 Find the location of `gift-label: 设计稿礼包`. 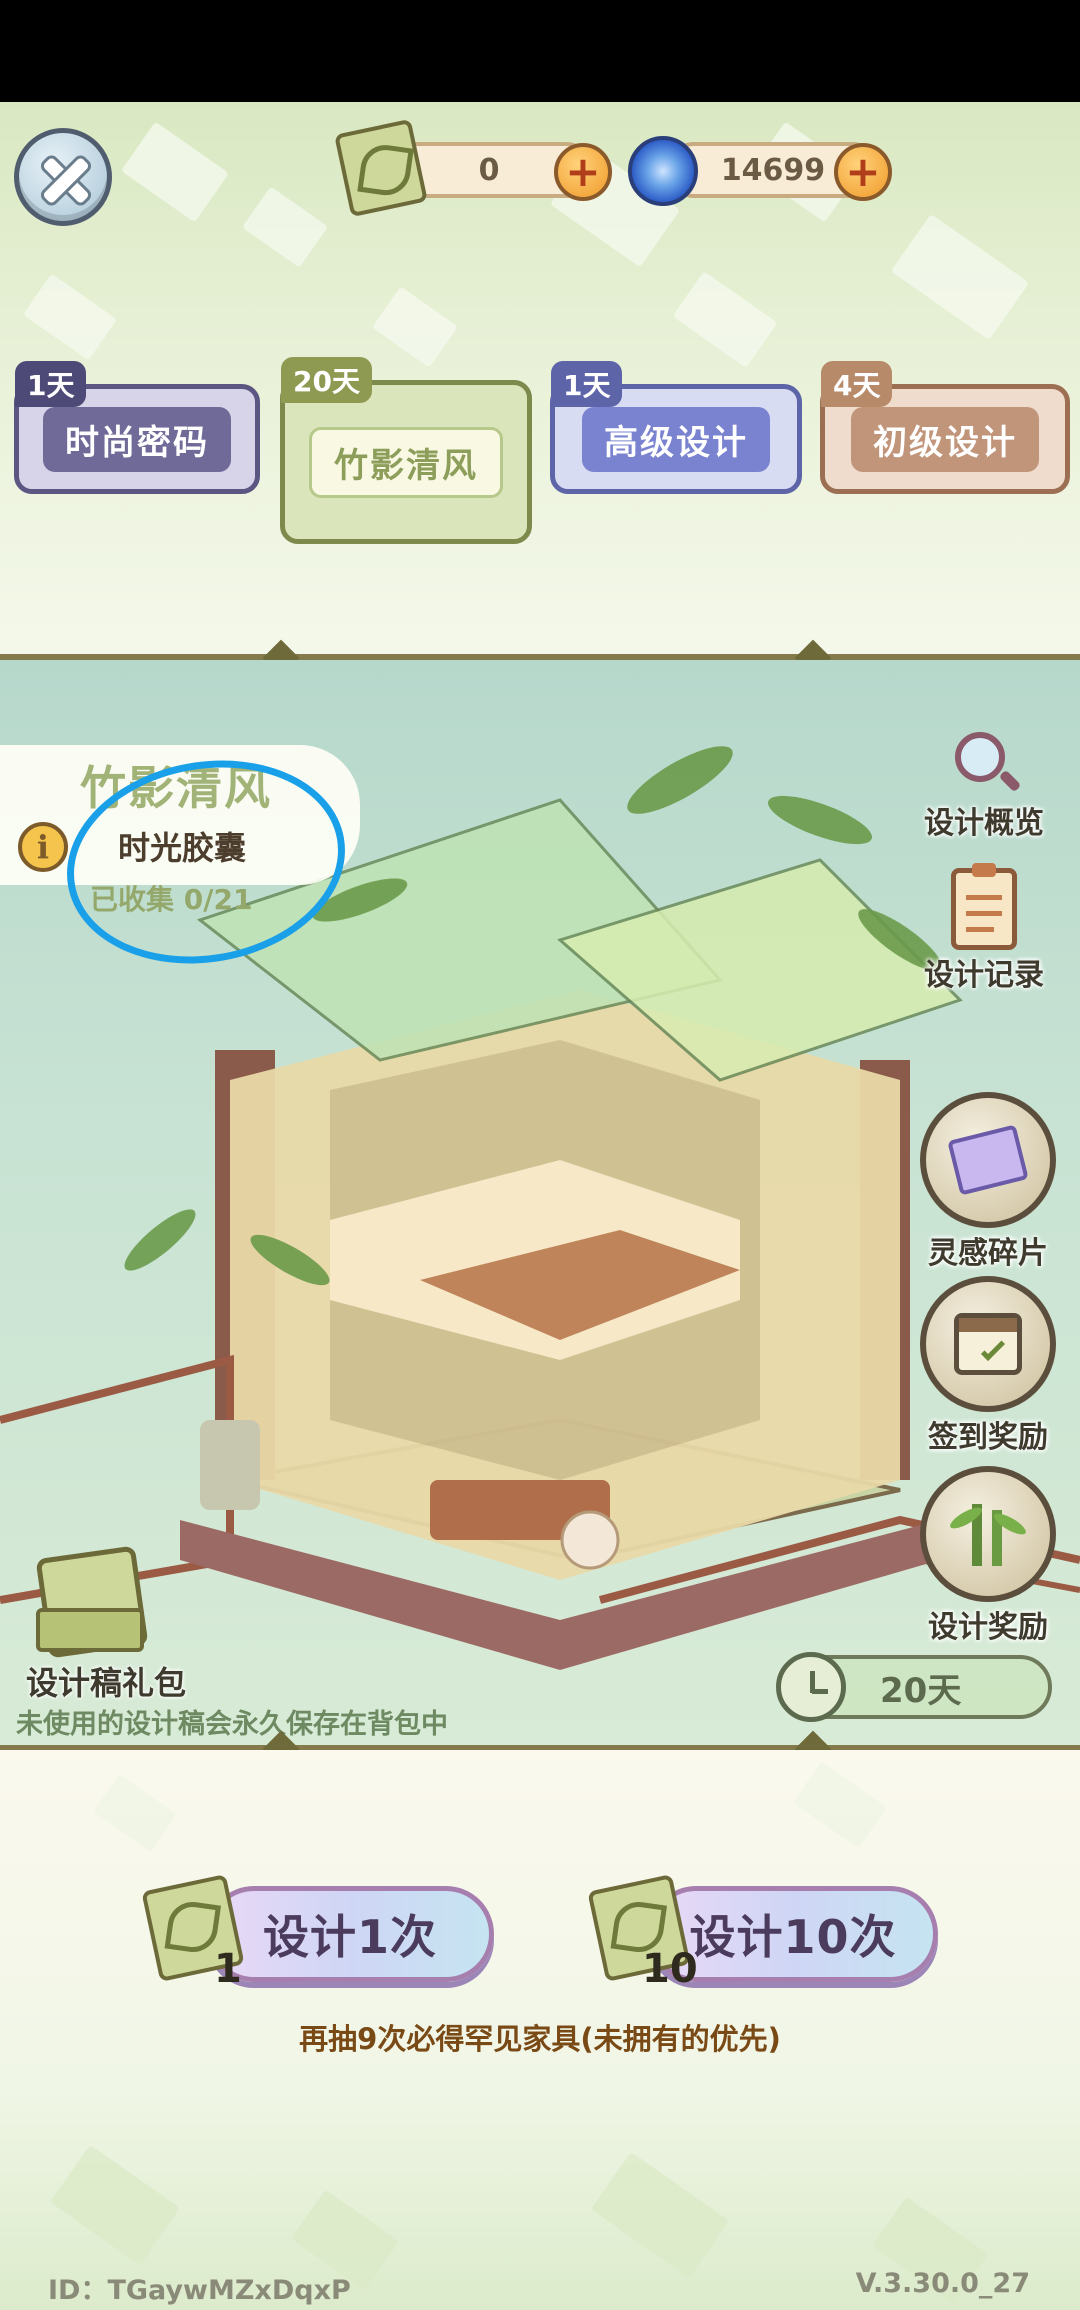

gift-label: 设计稿礼包 is located at coordinates (106, 1683).